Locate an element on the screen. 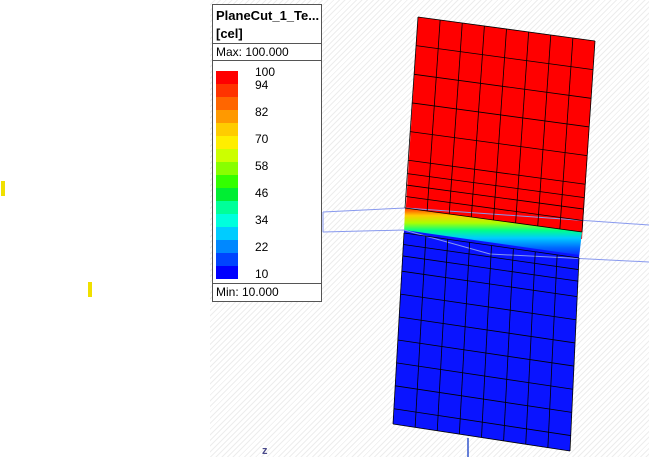  axis-label-z: z is located at coordinates (265, 451).